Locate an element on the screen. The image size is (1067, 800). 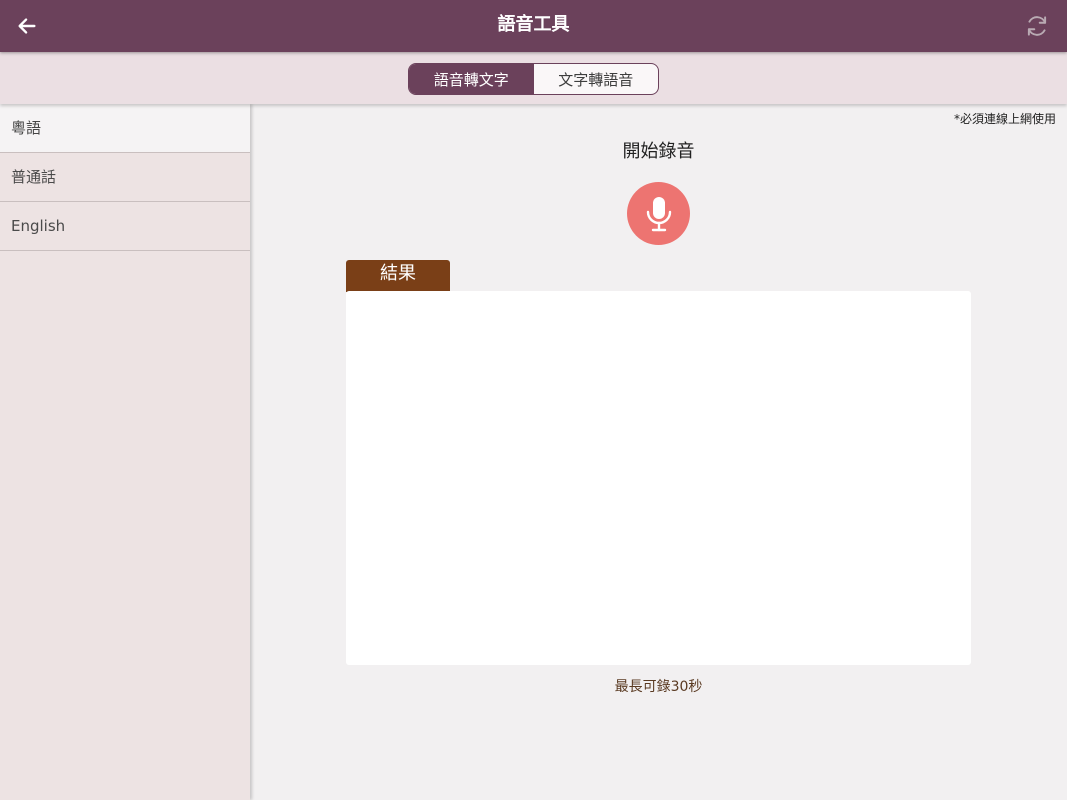
sidebar-item-english: English is located at coordinates (125, 226).